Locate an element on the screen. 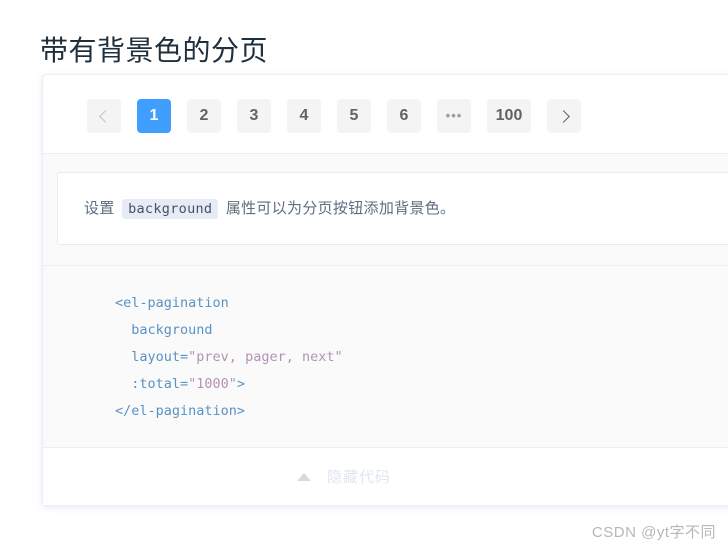 This screenshot has height=548, width=728. tip-text: 设置 background 属性可以为分页按钮添加背景色。 is located at coordinates (402, 208).